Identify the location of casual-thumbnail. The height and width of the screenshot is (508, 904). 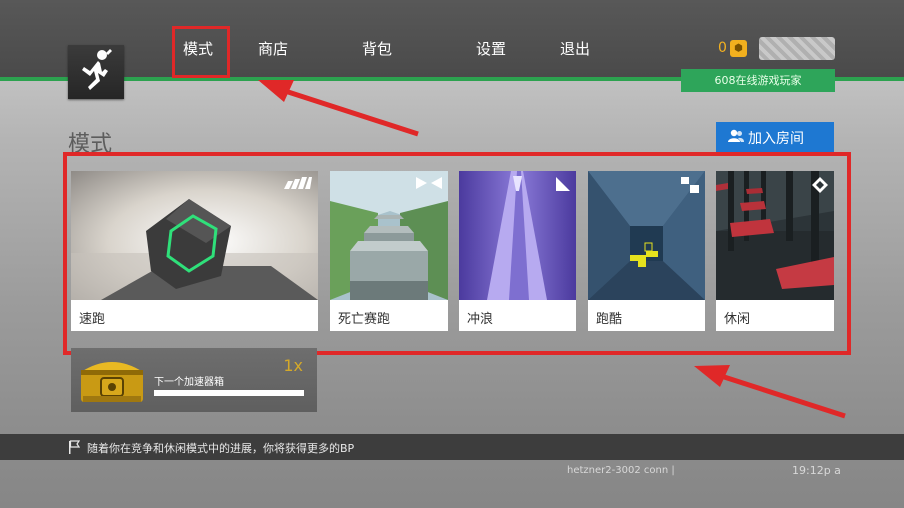
(775, 235).